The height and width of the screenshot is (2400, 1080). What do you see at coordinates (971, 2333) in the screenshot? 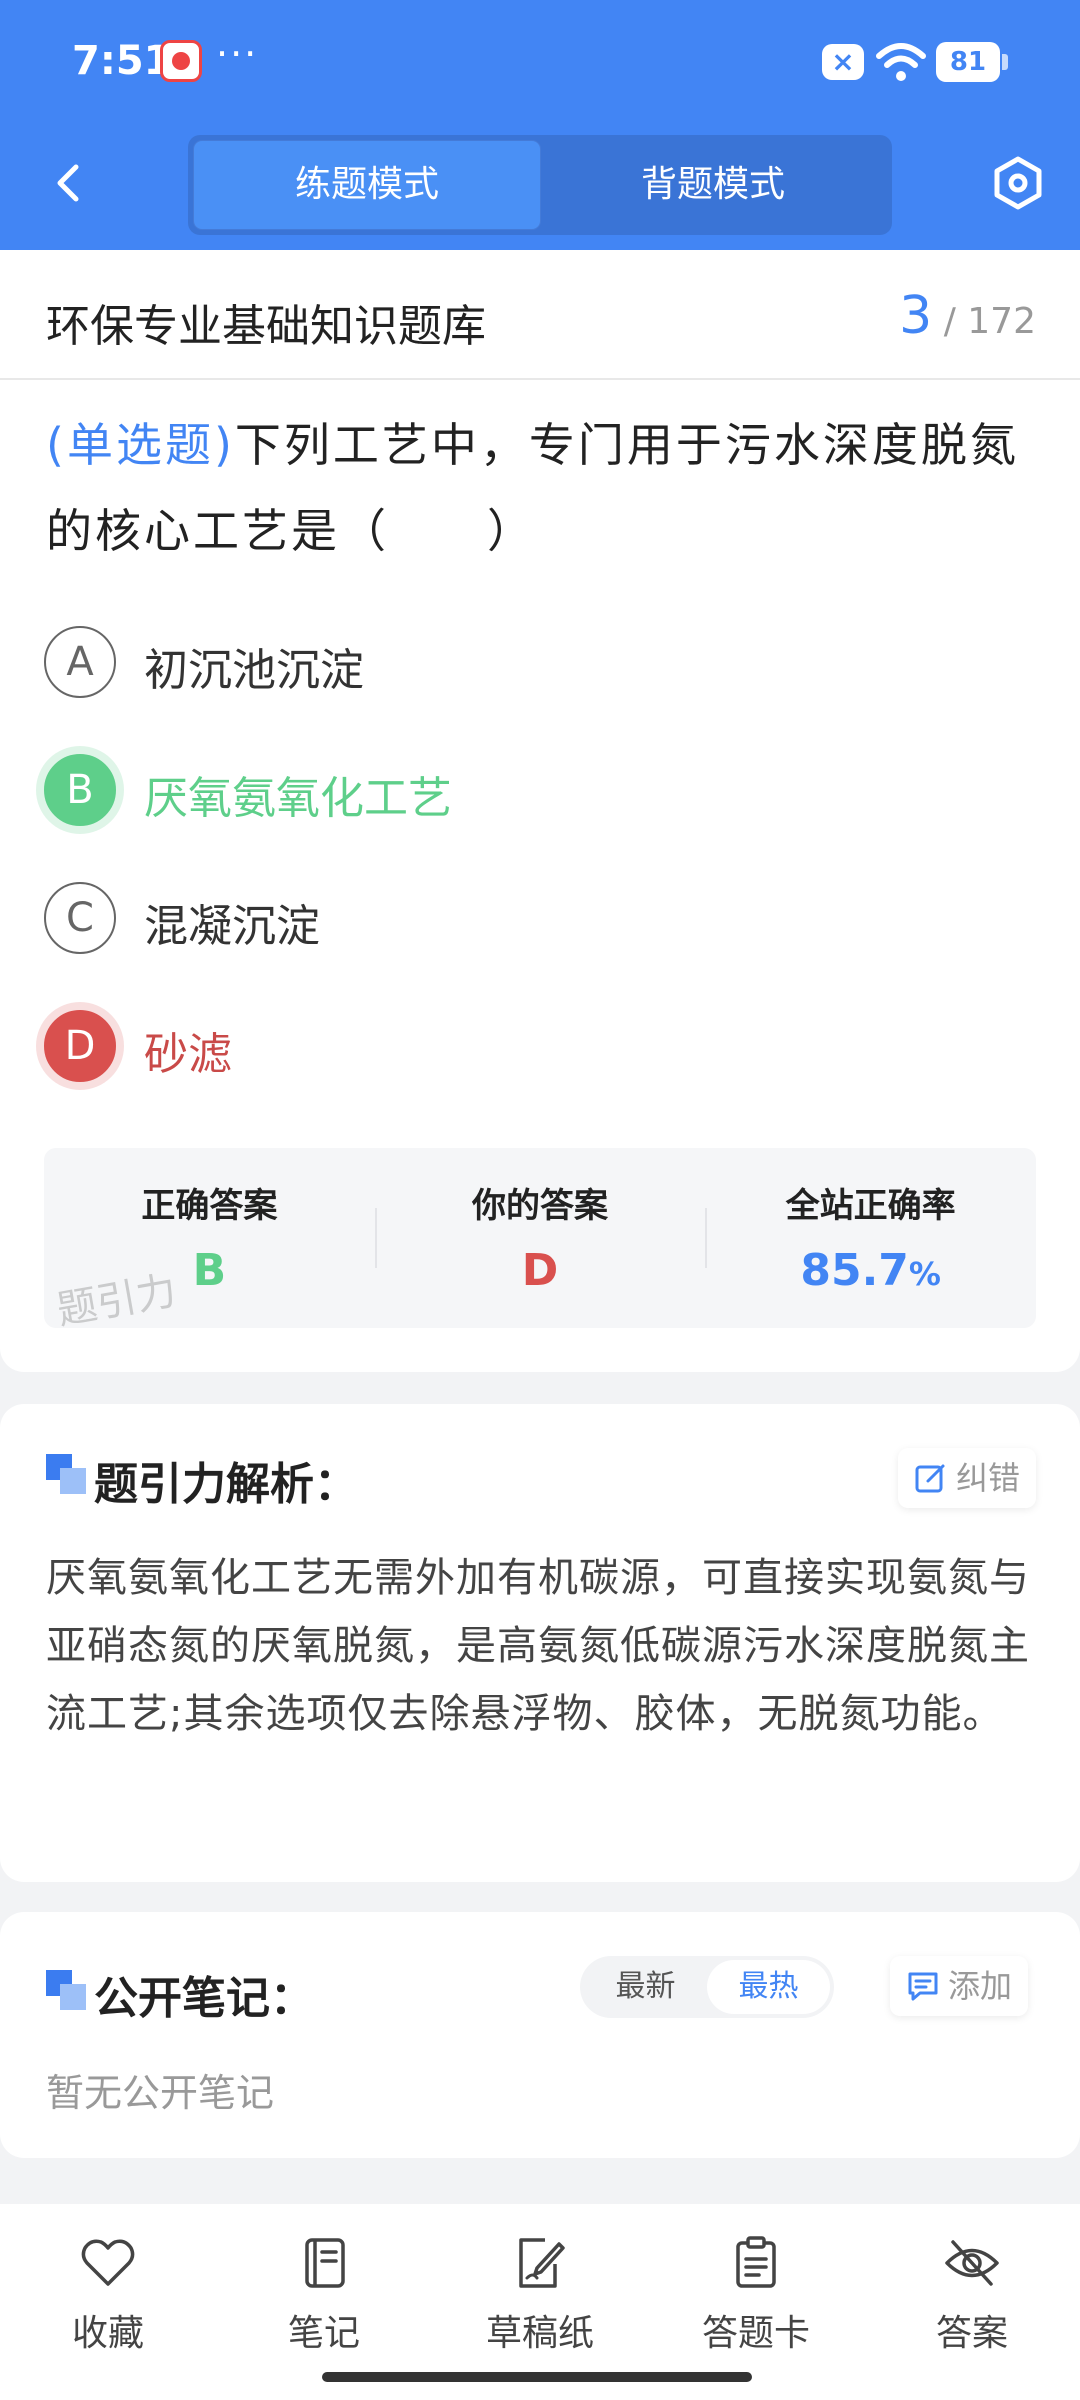
I see `show-answer-label: 答案` at bounding box center [971, 2333].